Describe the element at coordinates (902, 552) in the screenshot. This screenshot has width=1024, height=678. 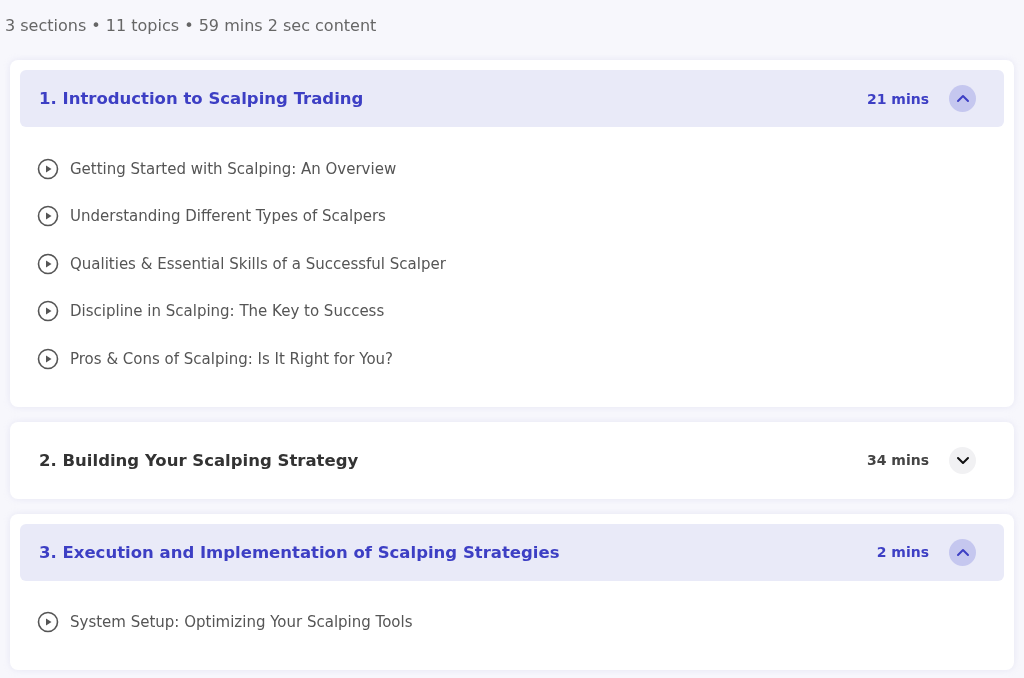
I see `section-duration: 2 mins` at that location.